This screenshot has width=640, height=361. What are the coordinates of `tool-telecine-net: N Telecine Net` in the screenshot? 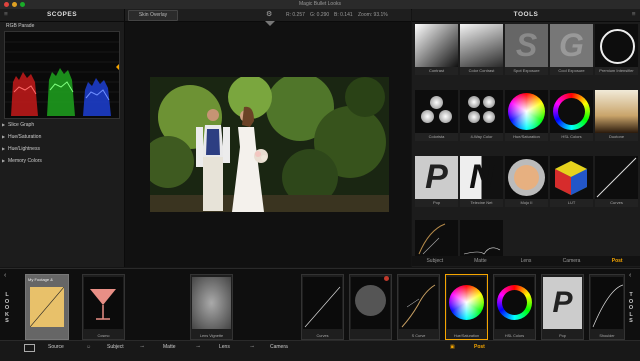 It's located at (481, 181).